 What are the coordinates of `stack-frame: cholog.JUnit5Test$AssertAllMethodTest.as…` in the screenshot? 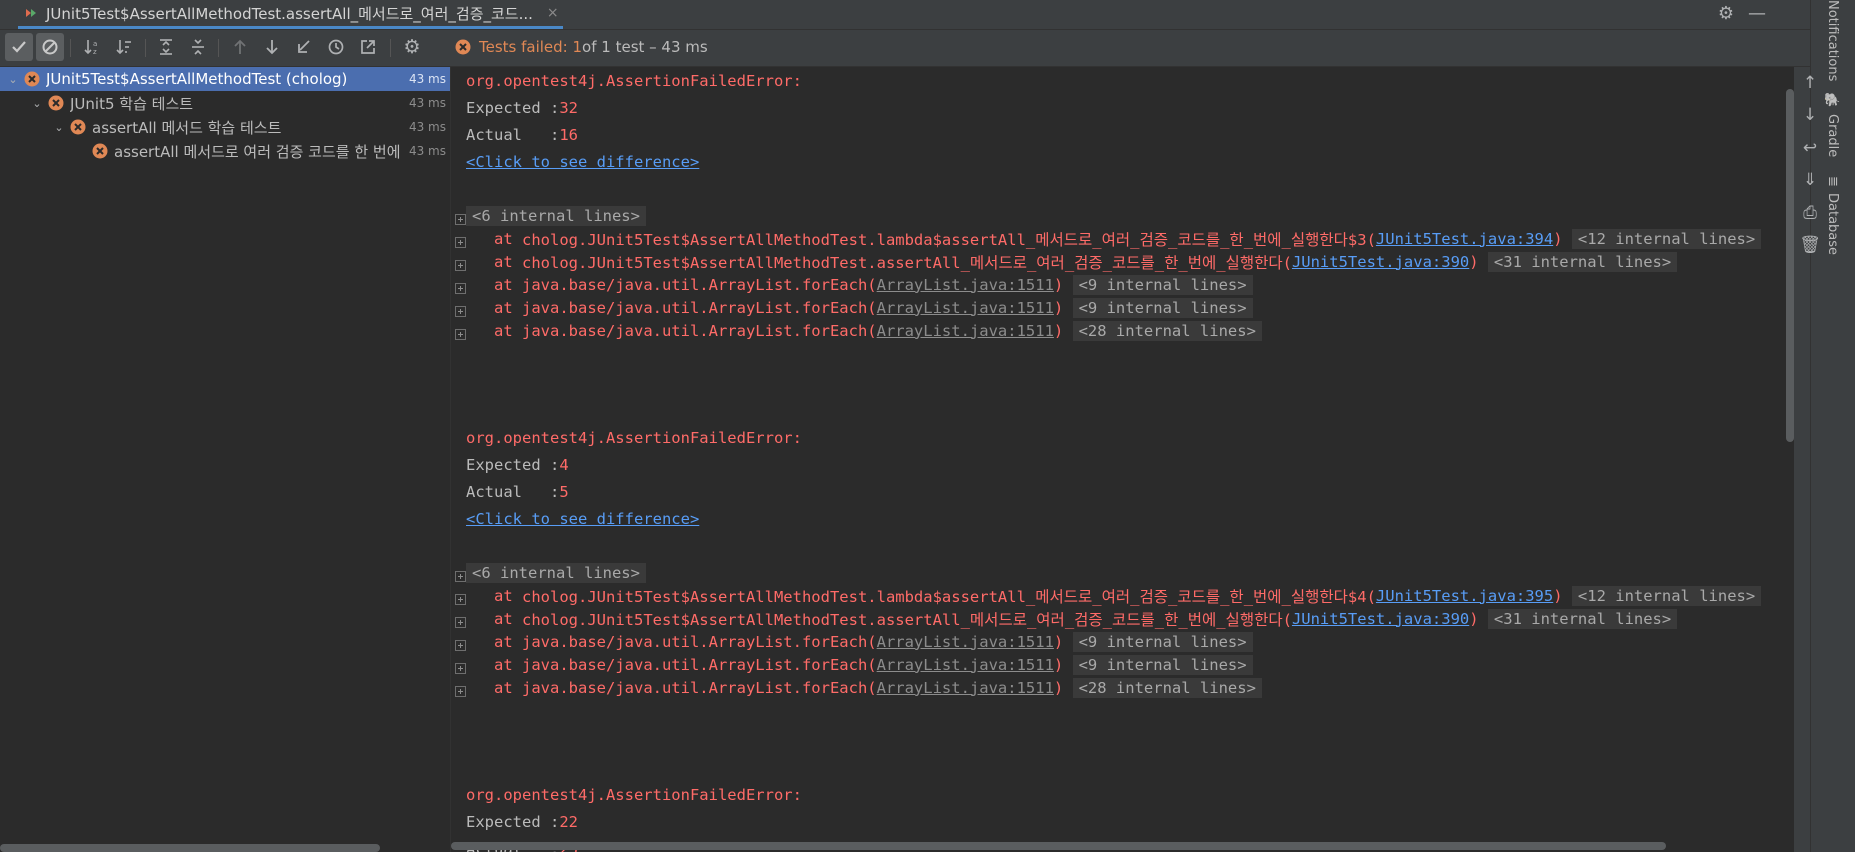 It's located at (907, 619).